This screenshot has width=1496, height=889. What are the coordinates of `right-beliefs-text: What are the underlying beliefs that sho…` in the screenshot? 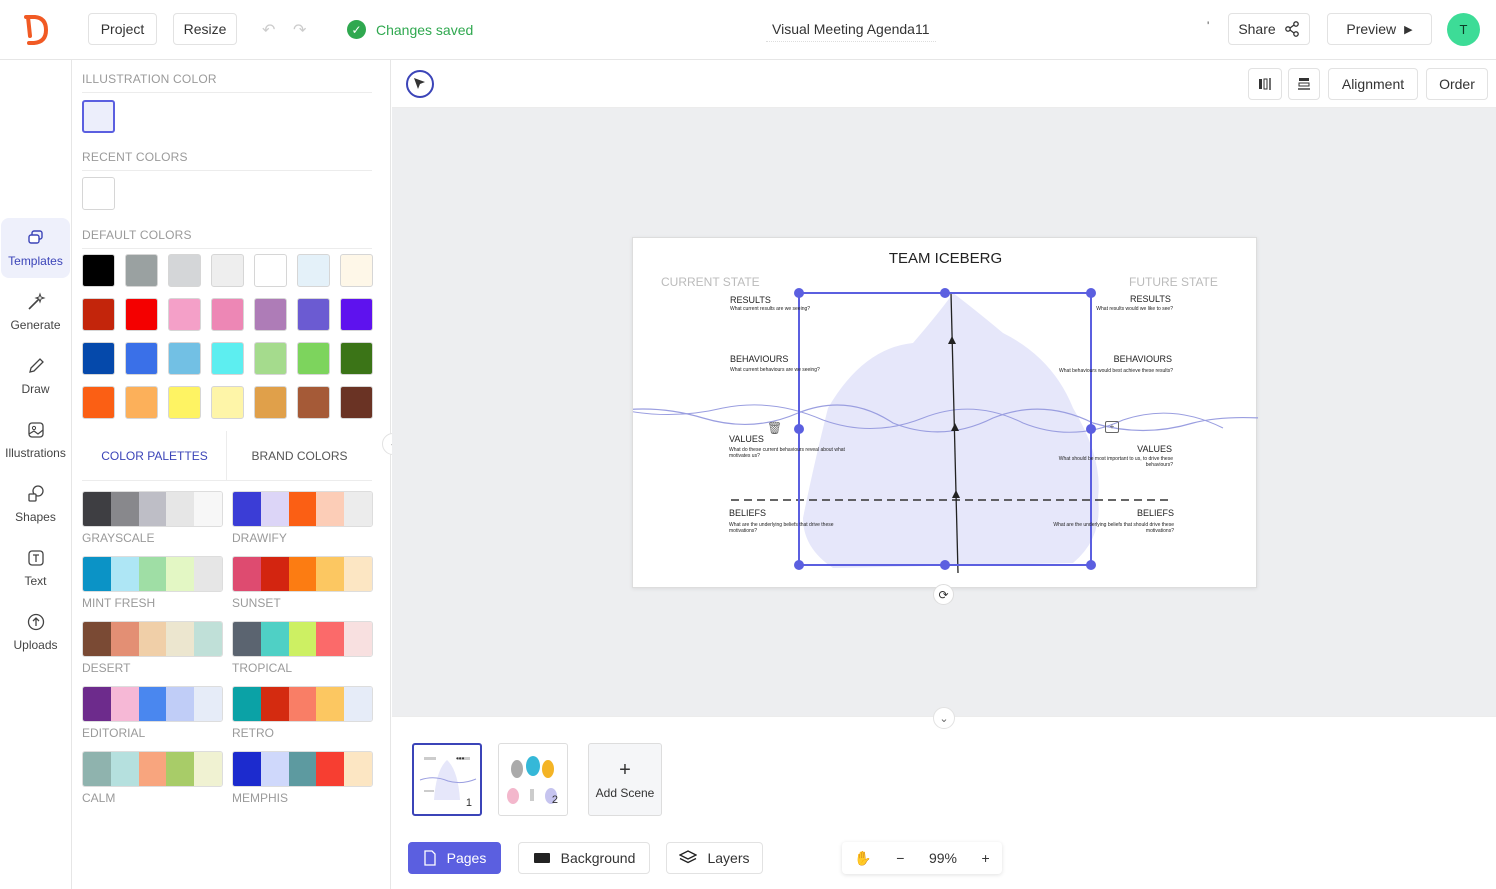 It's located at (1113, 528).